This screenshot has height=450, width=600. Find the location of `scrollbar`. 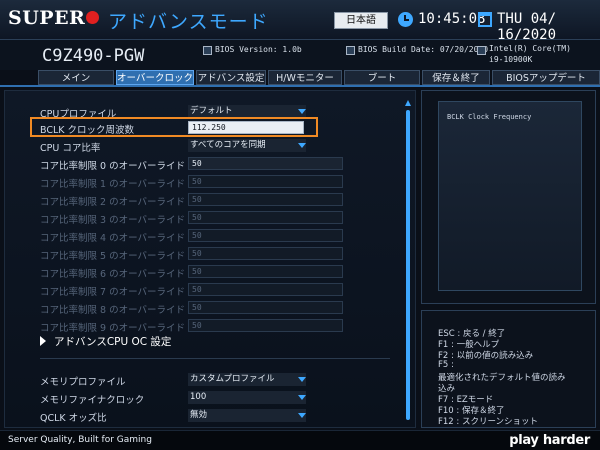

scrollbar is located at coordinates (408, 264).